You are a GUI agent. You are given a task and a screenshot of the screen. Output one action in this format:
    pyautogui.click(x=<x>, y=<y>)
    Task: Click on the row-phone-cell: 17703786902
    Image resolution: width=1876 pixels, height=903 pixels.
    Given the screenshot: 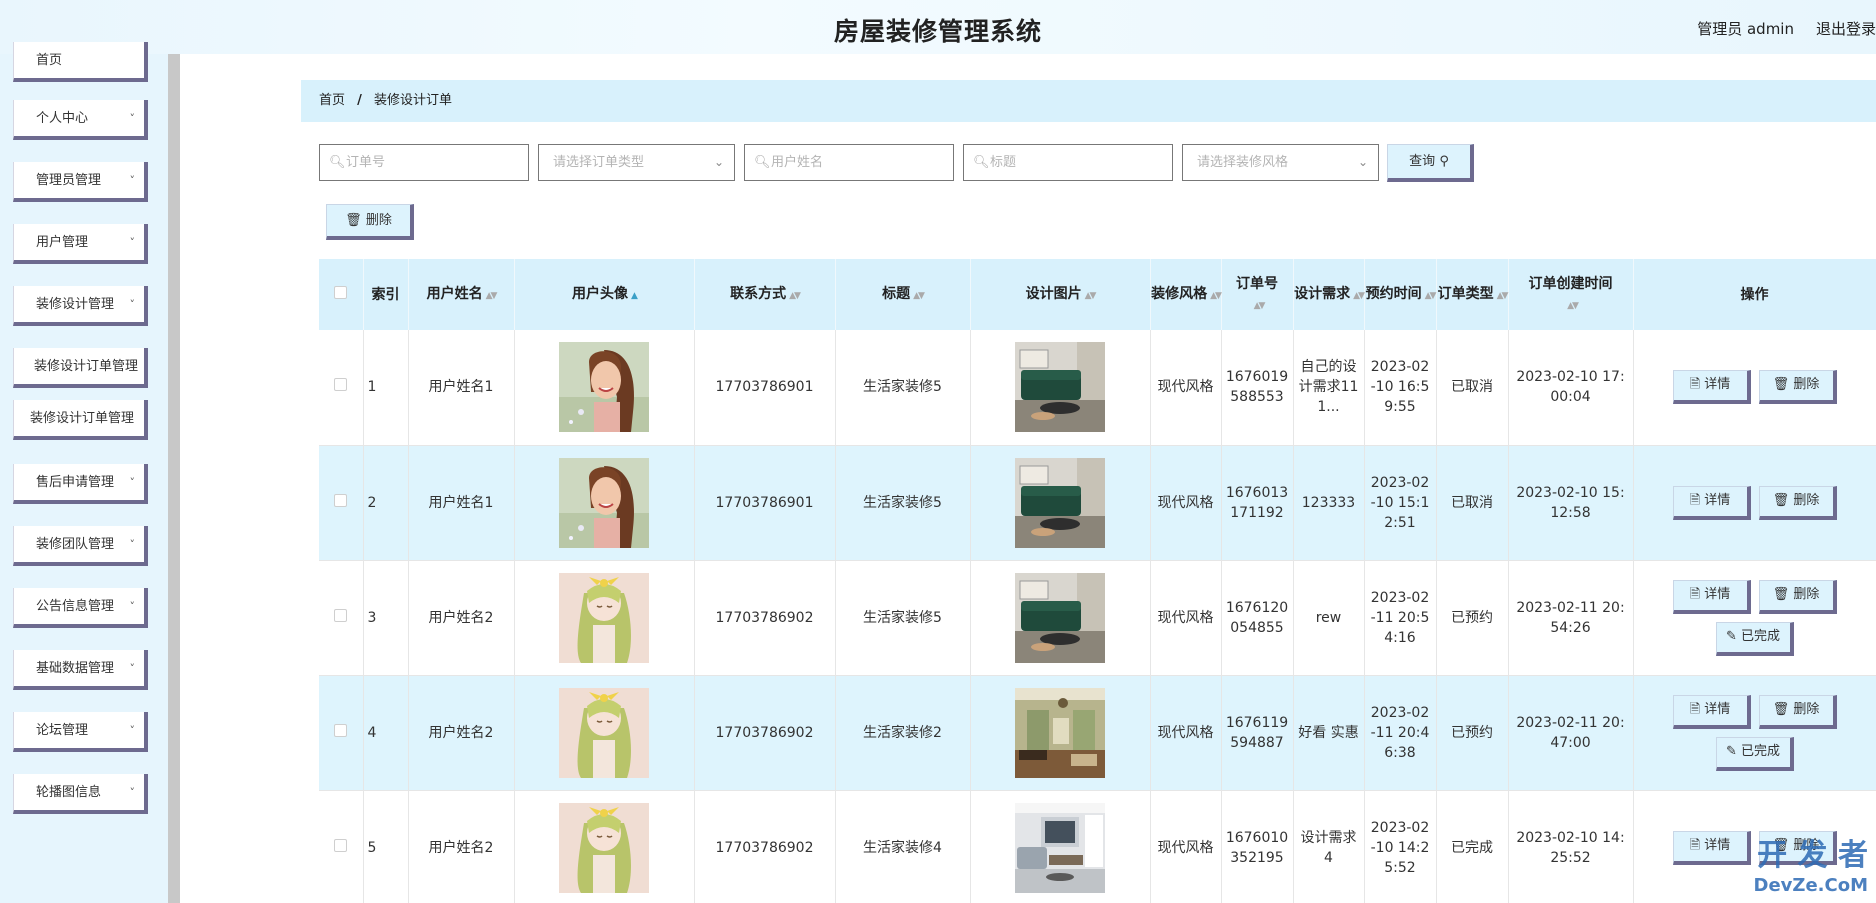 What is the action you would take?
    pyautogui.click(x=765, y=733)
    